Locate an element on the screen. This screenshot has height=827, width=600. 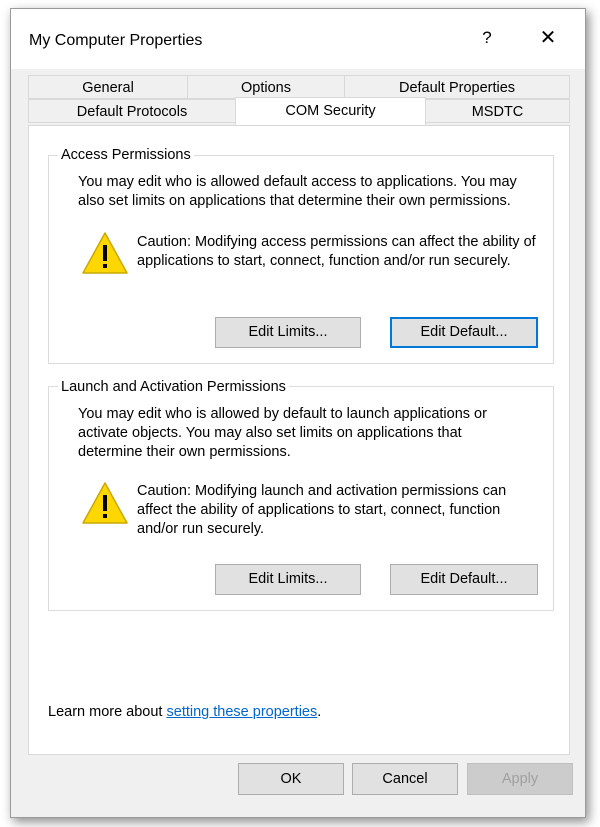
tab-msdtc: MSDTC is located at coordinates (497, 111).